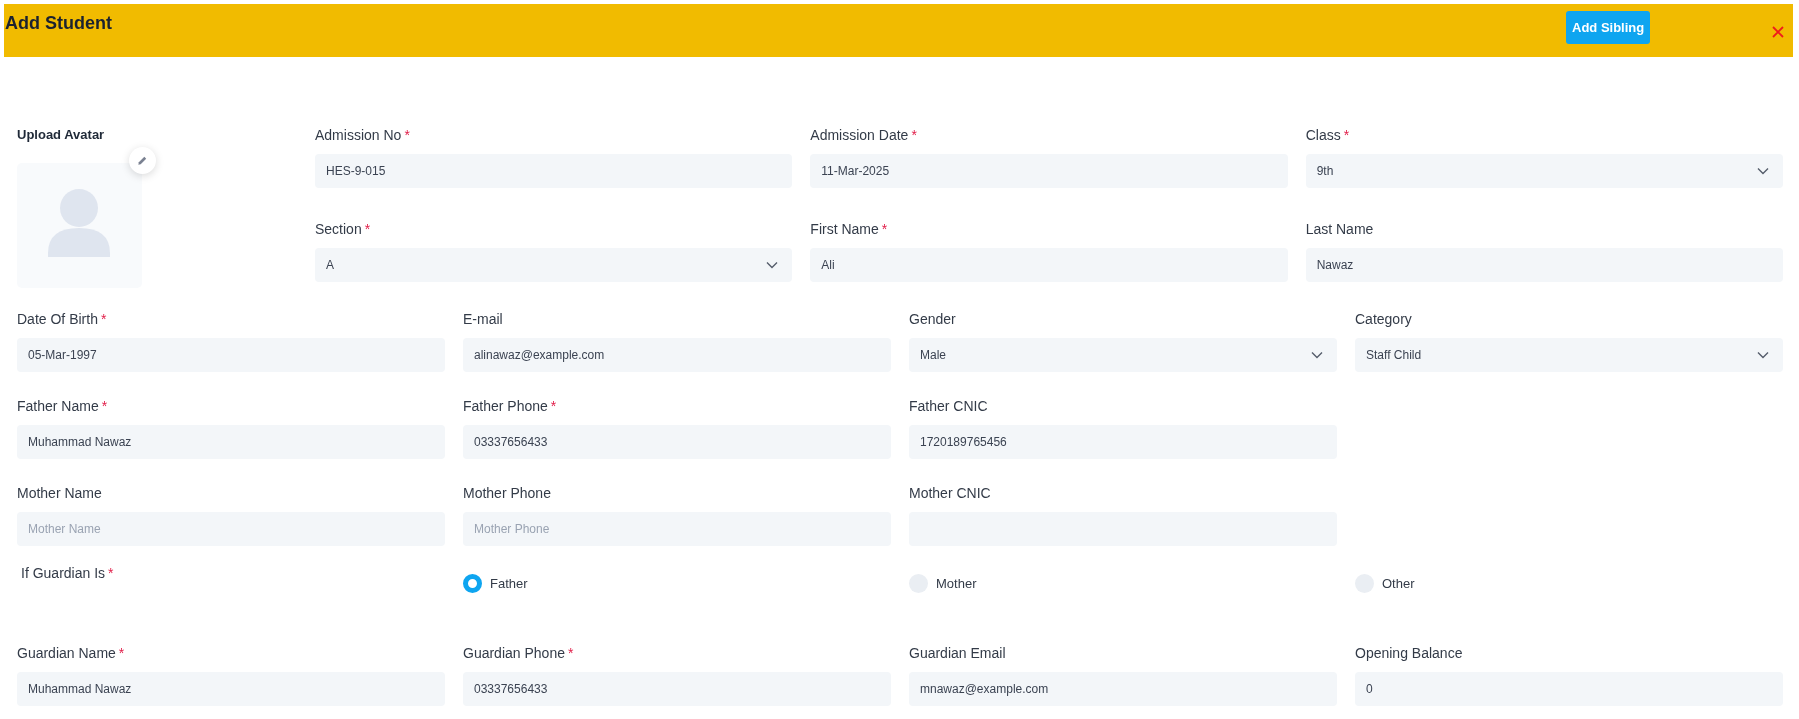 This screenshot has width=1799, height=719. What do you see at coordinates (1569, 355) in the screenshot?
I see `select-field: Staff Child` at bounding box center [1569, 355].